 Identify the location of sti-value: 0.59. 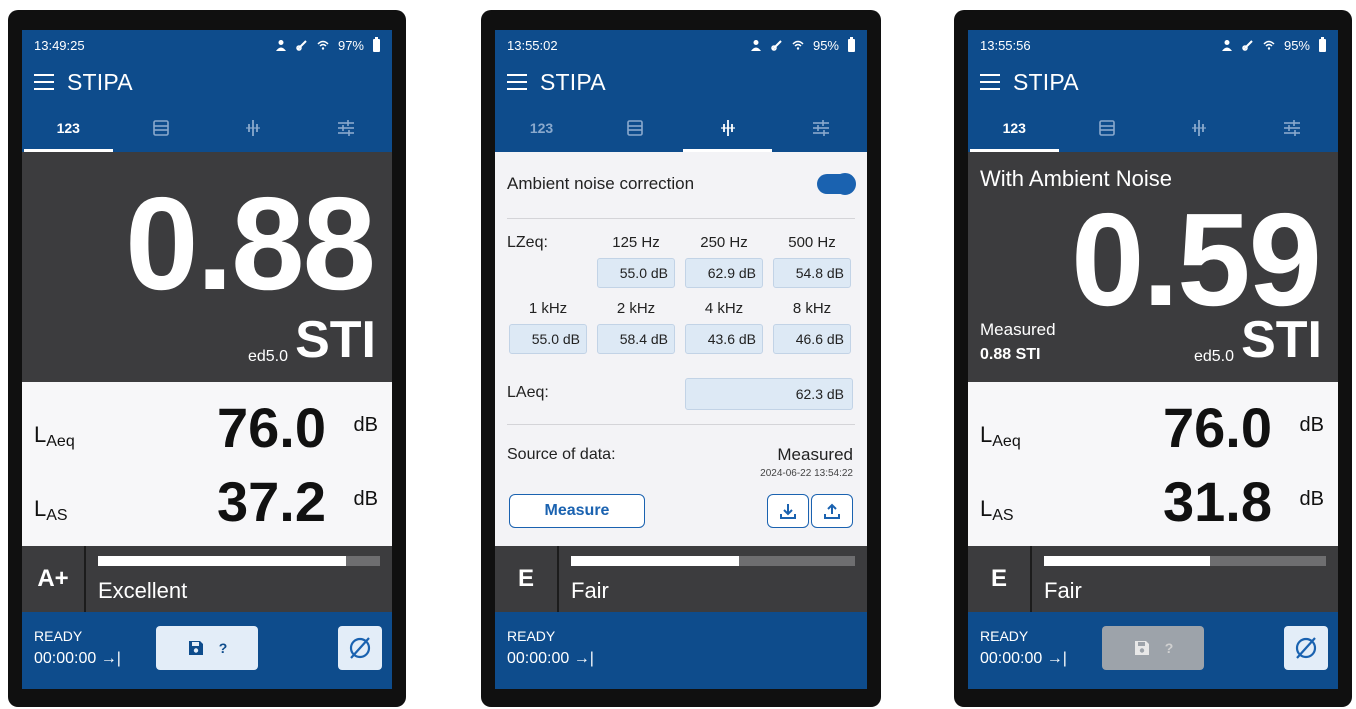
(1196, 259).